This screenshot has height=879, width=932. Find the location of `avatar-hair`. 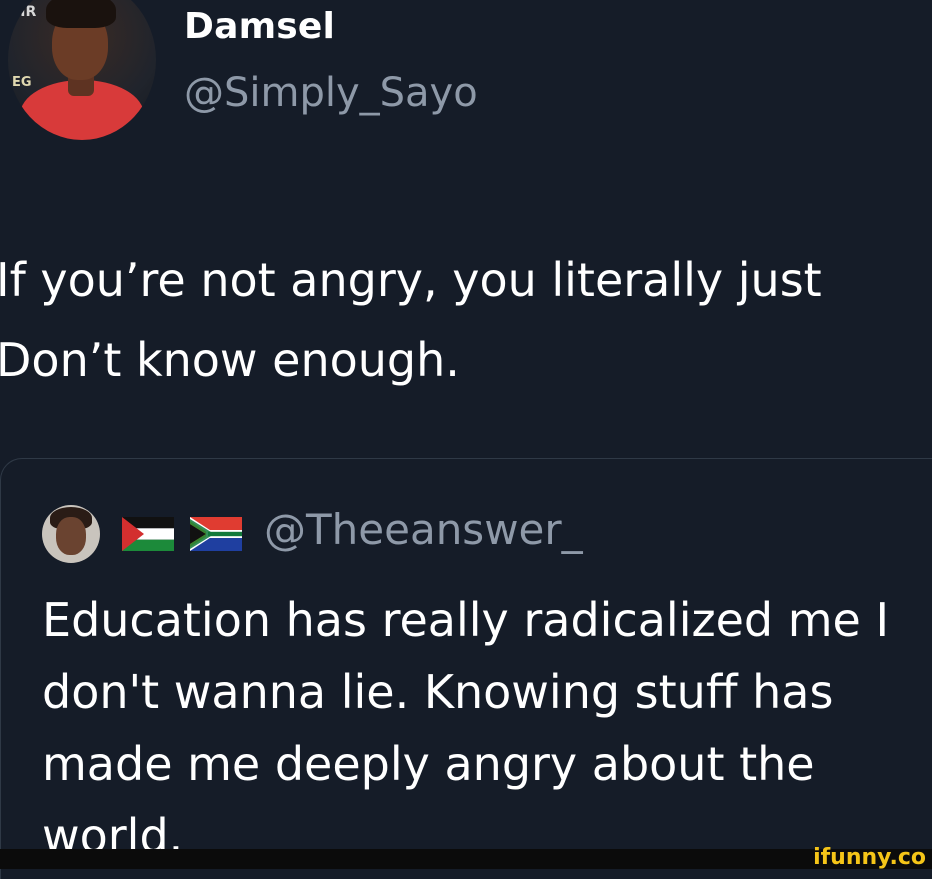

avatar-hair is located at coordinates (81, 14).